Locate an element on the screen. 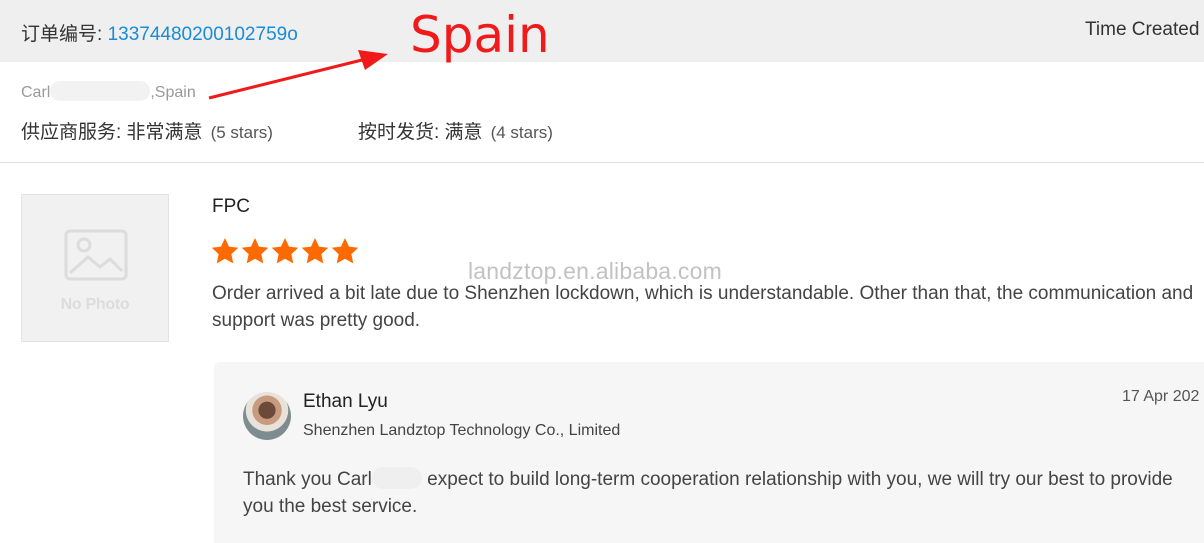 The width and height of the screenshot is (1204, 543). on-time-shipment-rating: 按时发货: 满意 (4 stars) is located at coordinates (455, 130).